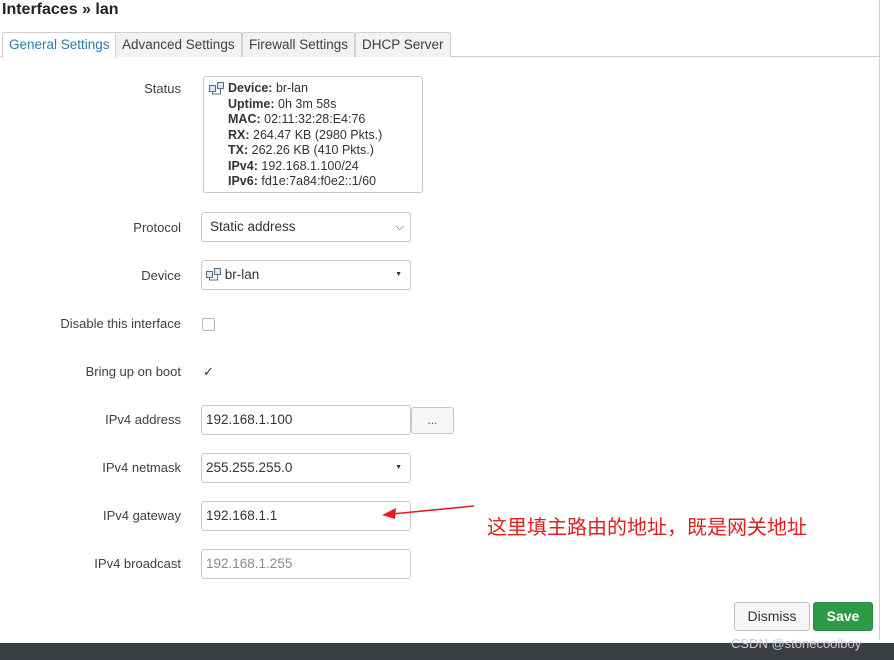 This screenshot has width=894, height=660. I want to click on protocol-label: Protocol, so click(157, 227).